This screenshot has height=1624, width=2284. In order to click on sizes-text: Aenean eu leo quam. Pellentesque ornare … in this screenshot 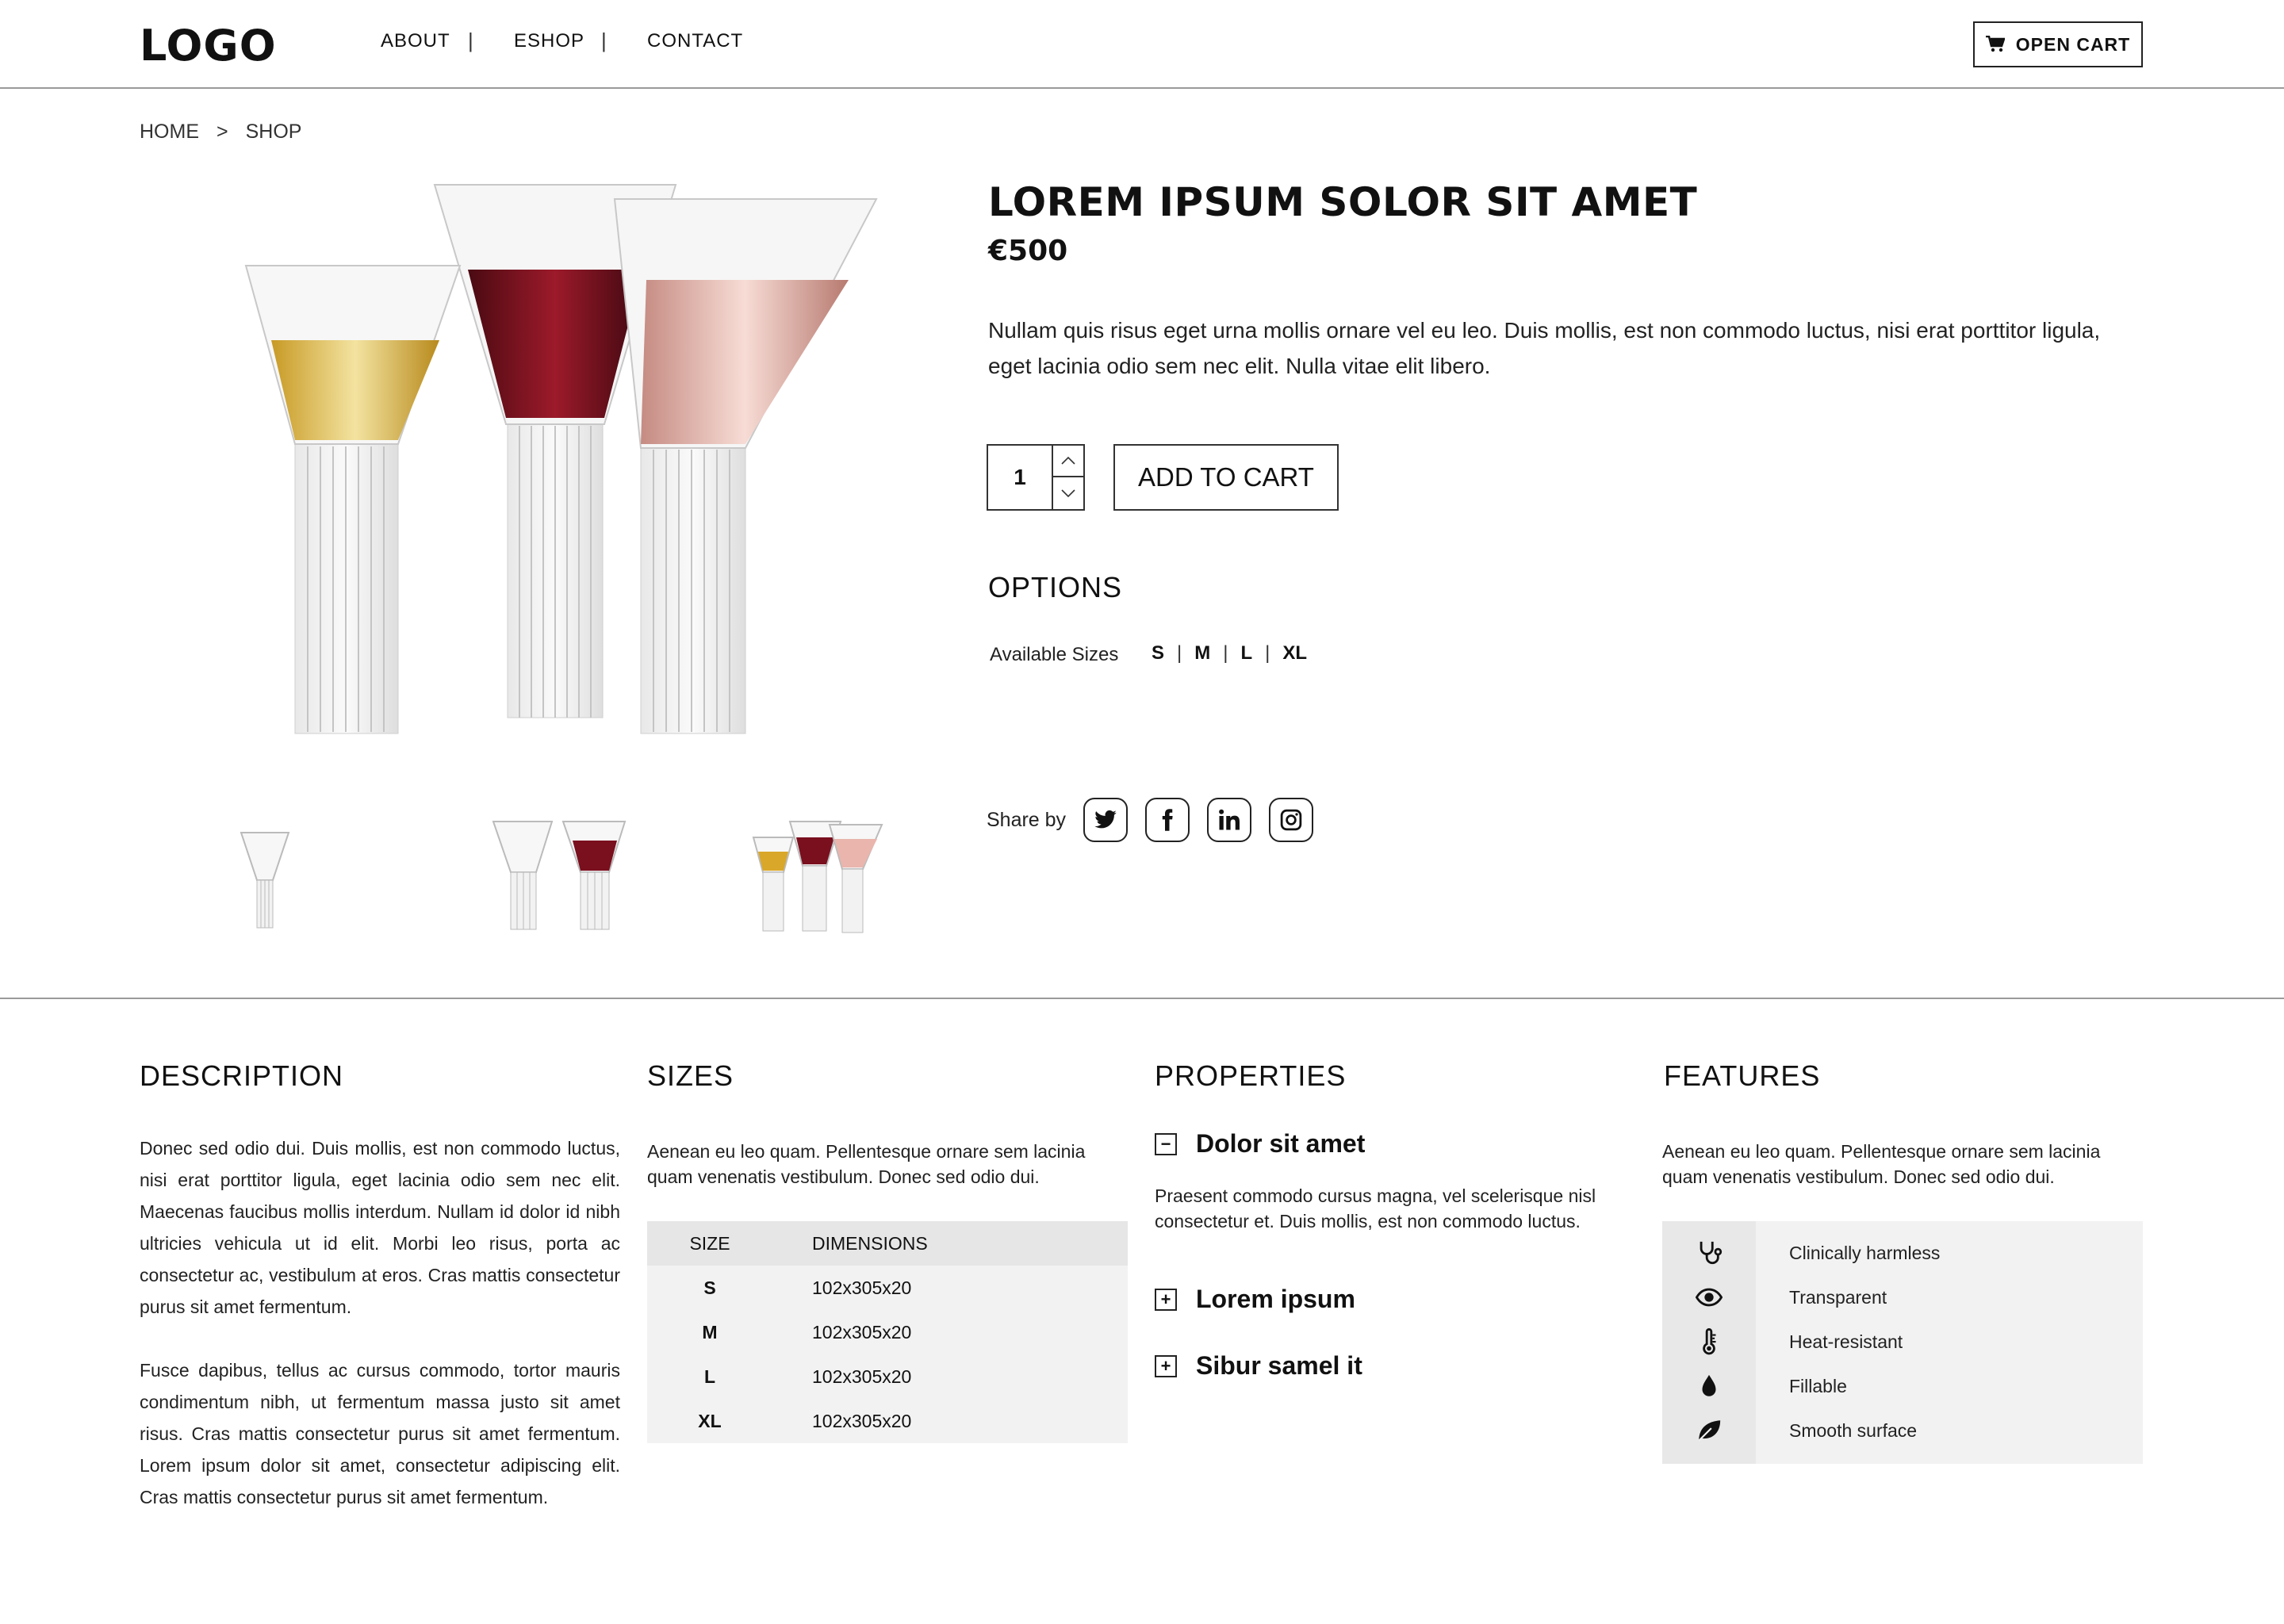, I will do `click(866, 1164)`.